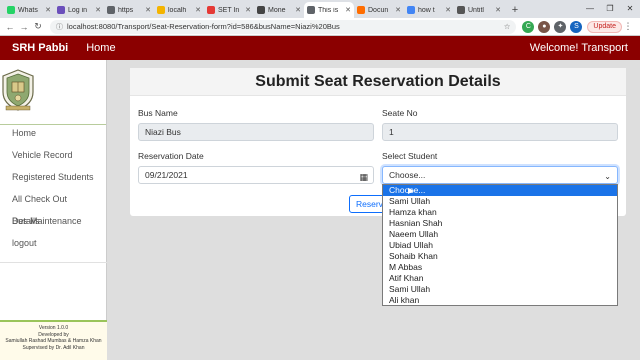 This screenshot has height=360, width=640. I want to click on tab-label: This is, so click(328, 10).